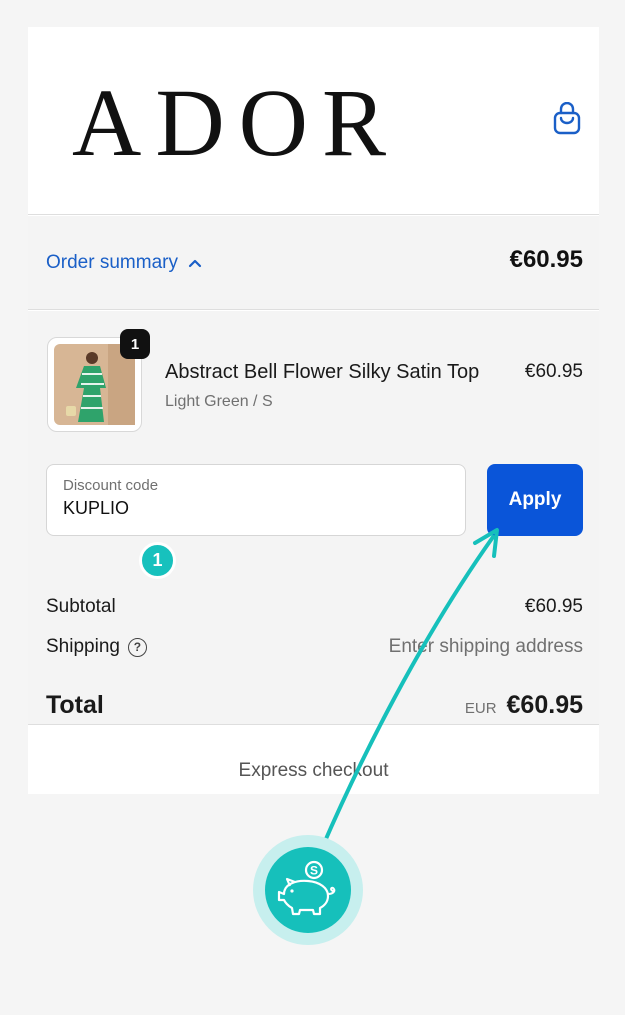 Image resolution: width=625 pixels, height=1015 pixels. Describe the element at coordinates (480, 708) in the screenshot. I see `currency-code: EUR` at that location.